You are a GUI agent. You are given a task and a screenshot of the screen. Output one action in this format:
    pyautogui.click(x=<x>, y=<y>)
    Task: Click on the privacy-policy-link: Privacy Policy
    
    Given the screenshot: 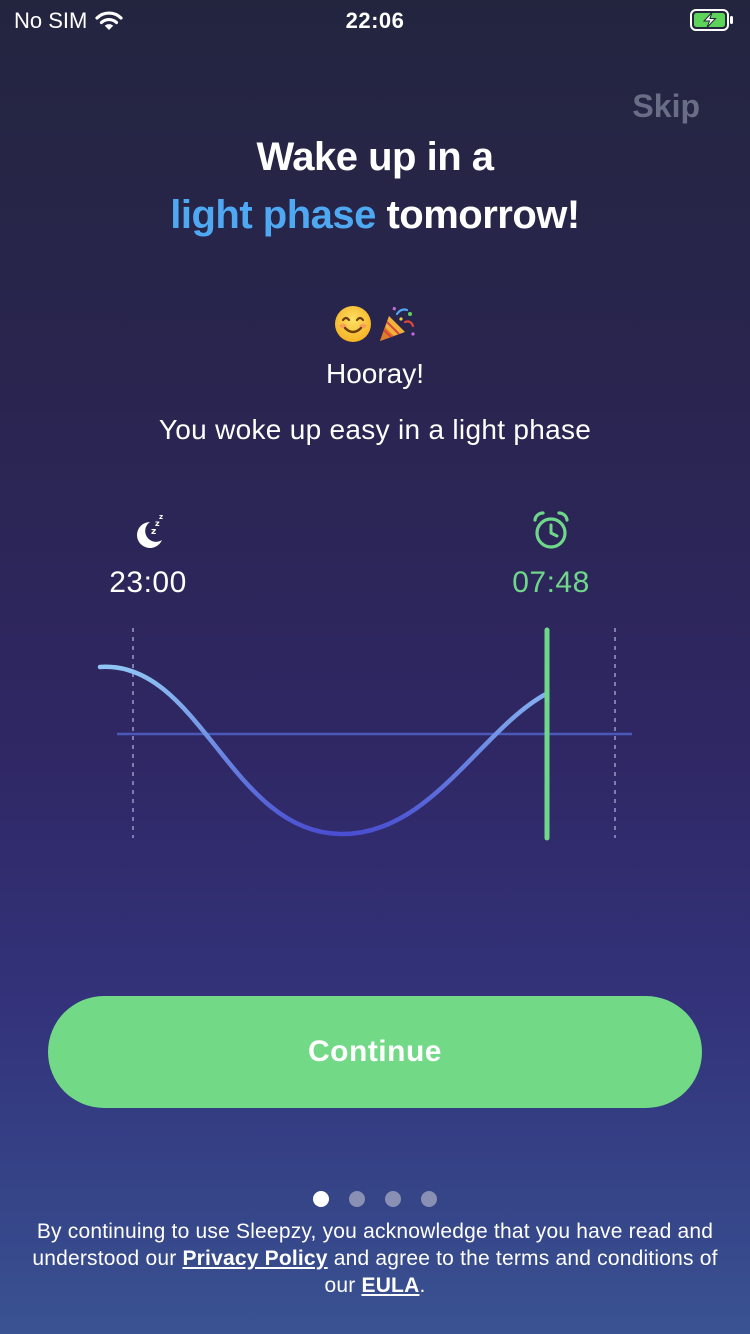 What is the action you would take?
    pyautogui.click(x=254, y=1258)
    